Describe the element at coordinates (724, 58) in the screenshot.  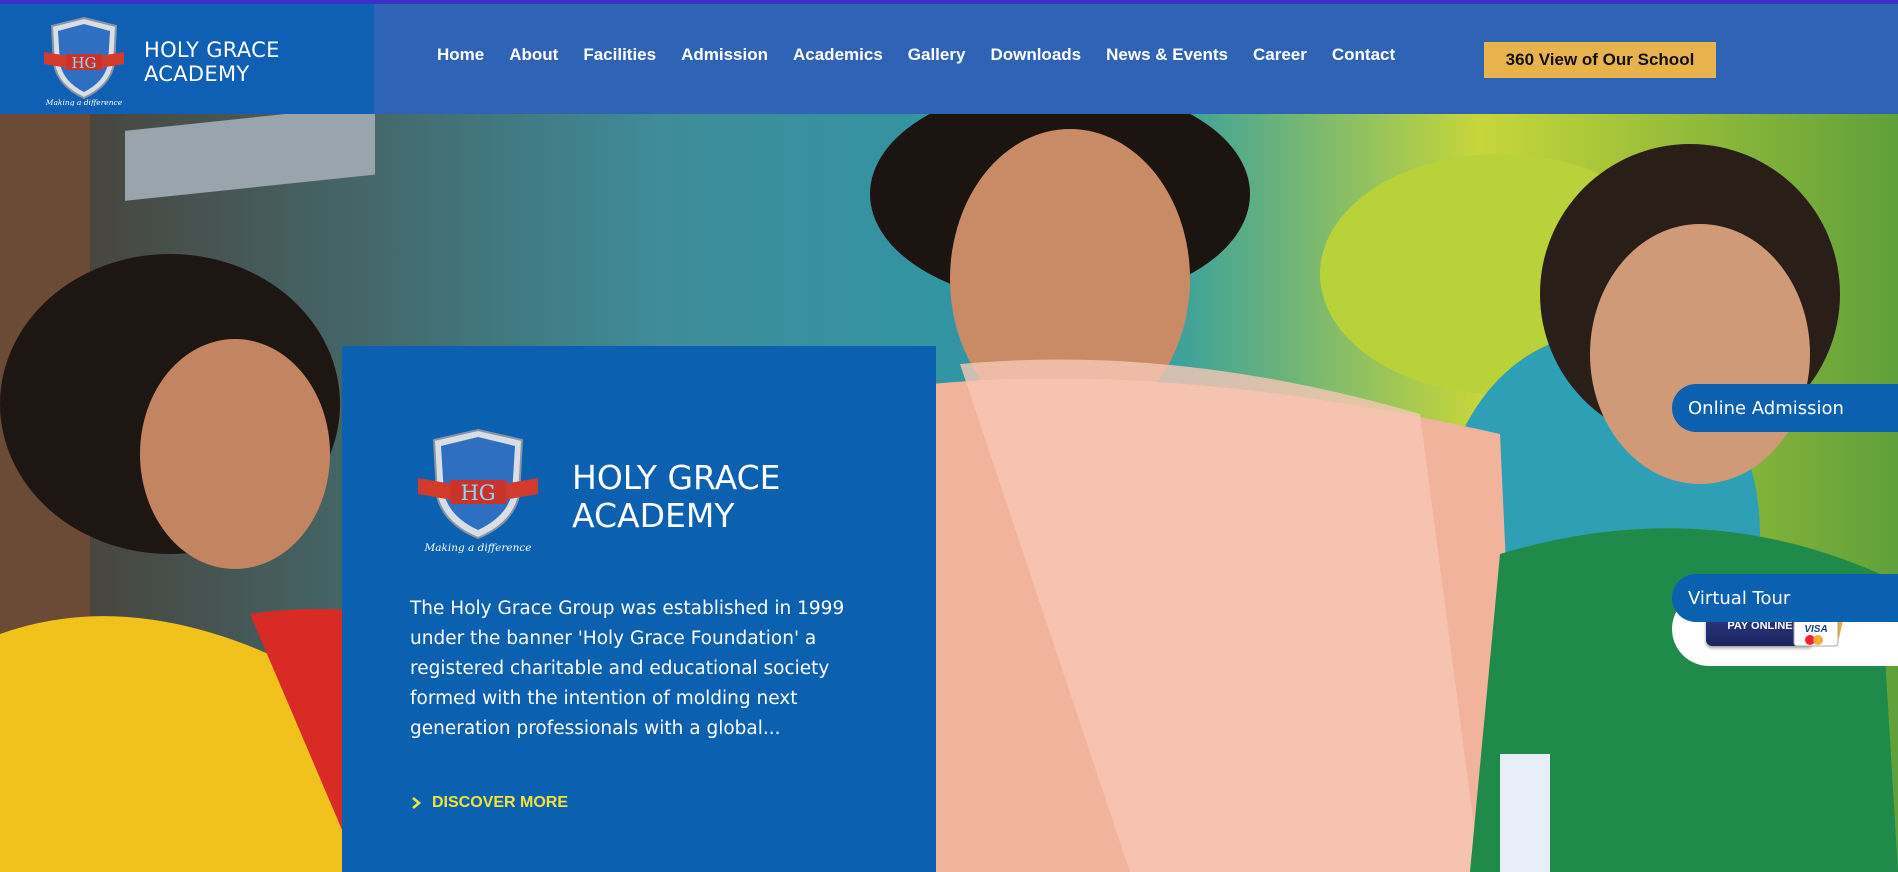
I see `nav-admission: Admission` at that location.